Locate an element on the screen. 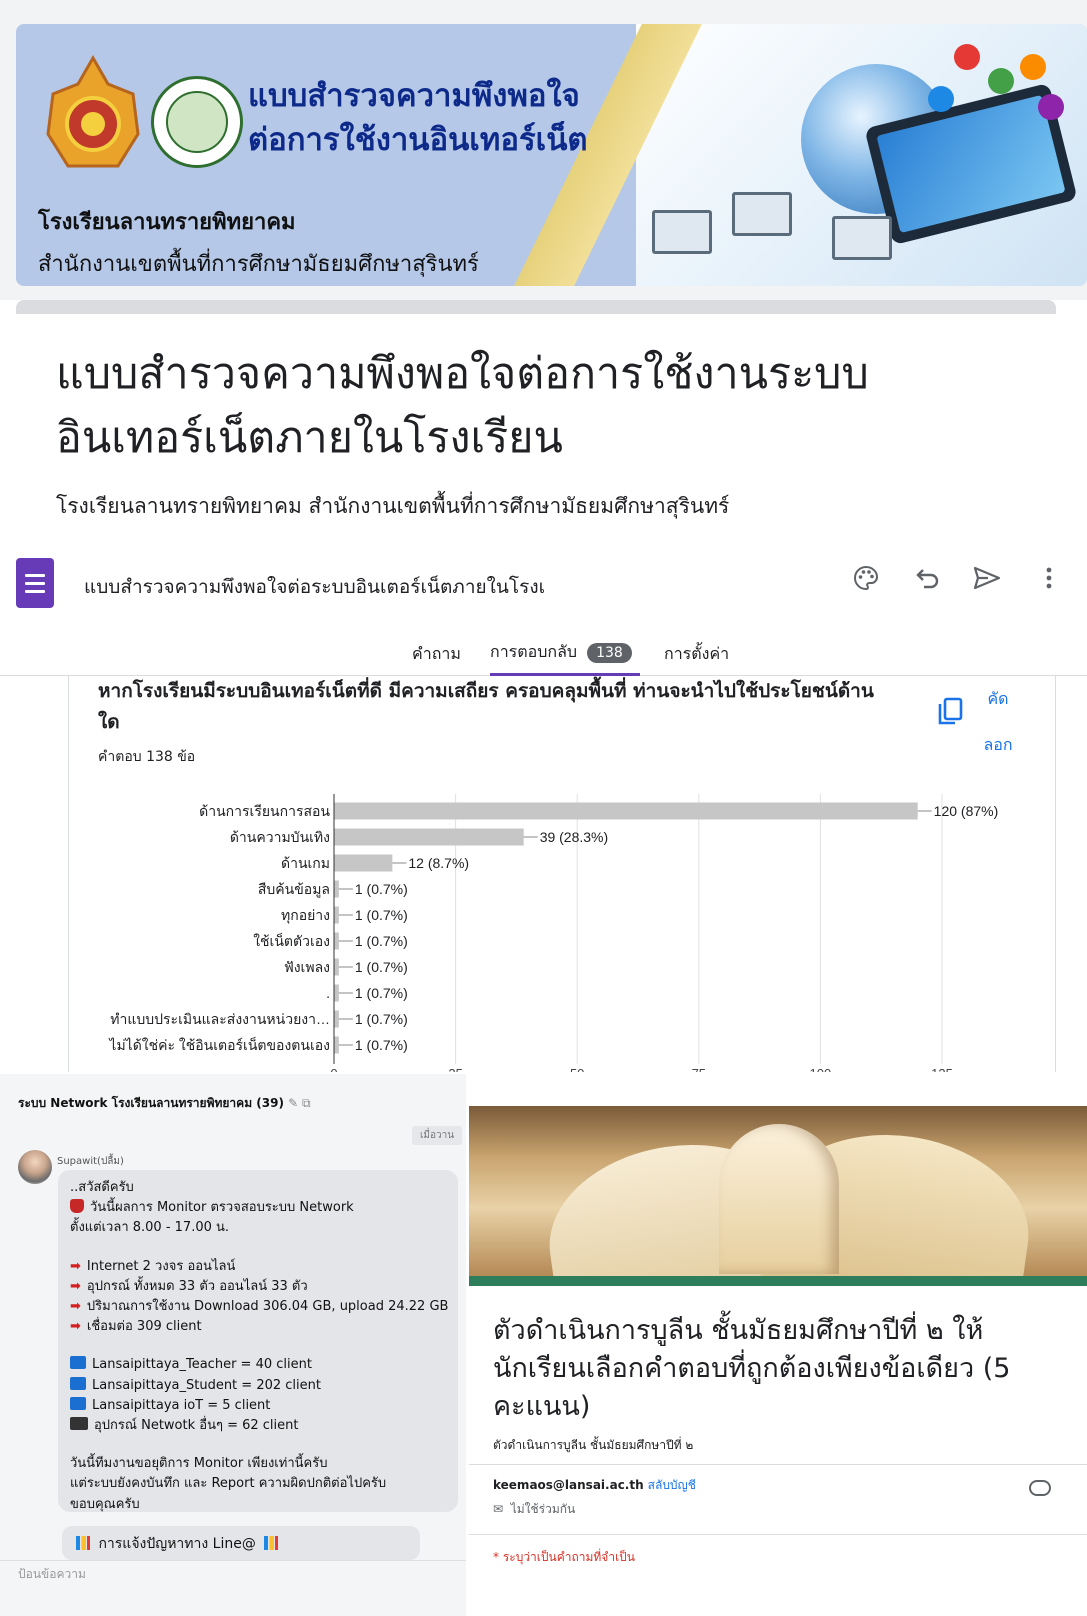  message-line: ตั้งแต่เวลา 8.00 - 17.00 น. is located at coordinates (150, 1228).